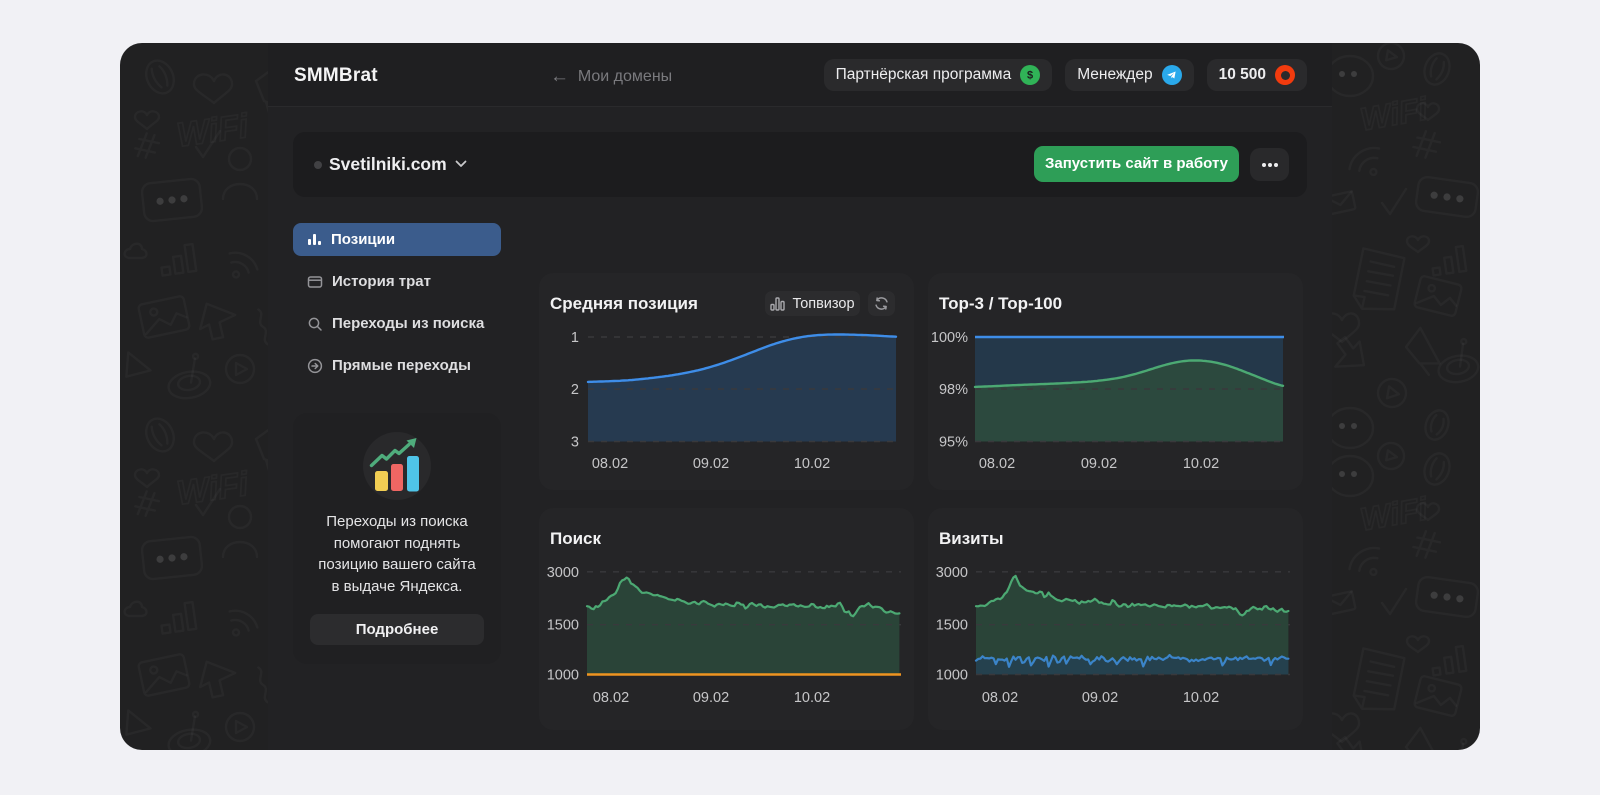 The width and height of the screenshot is (1600, 795). Describe the element at coordinates (575, 443) in the screenshot. I see `svg-text: 3` at that location.